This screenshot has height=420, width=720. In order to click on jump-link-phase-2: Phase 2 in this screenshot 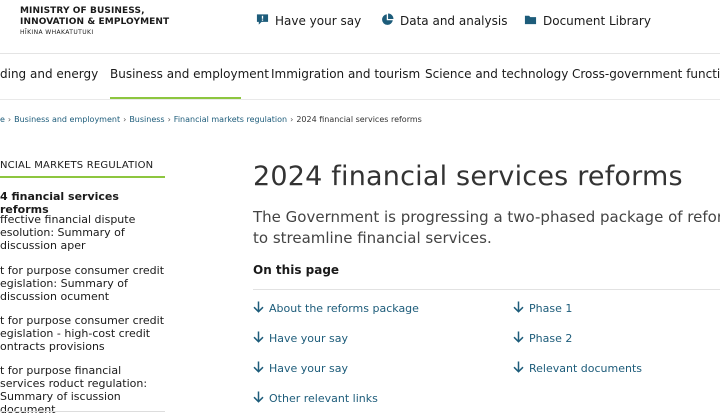, I will do `click(542, 338)`.